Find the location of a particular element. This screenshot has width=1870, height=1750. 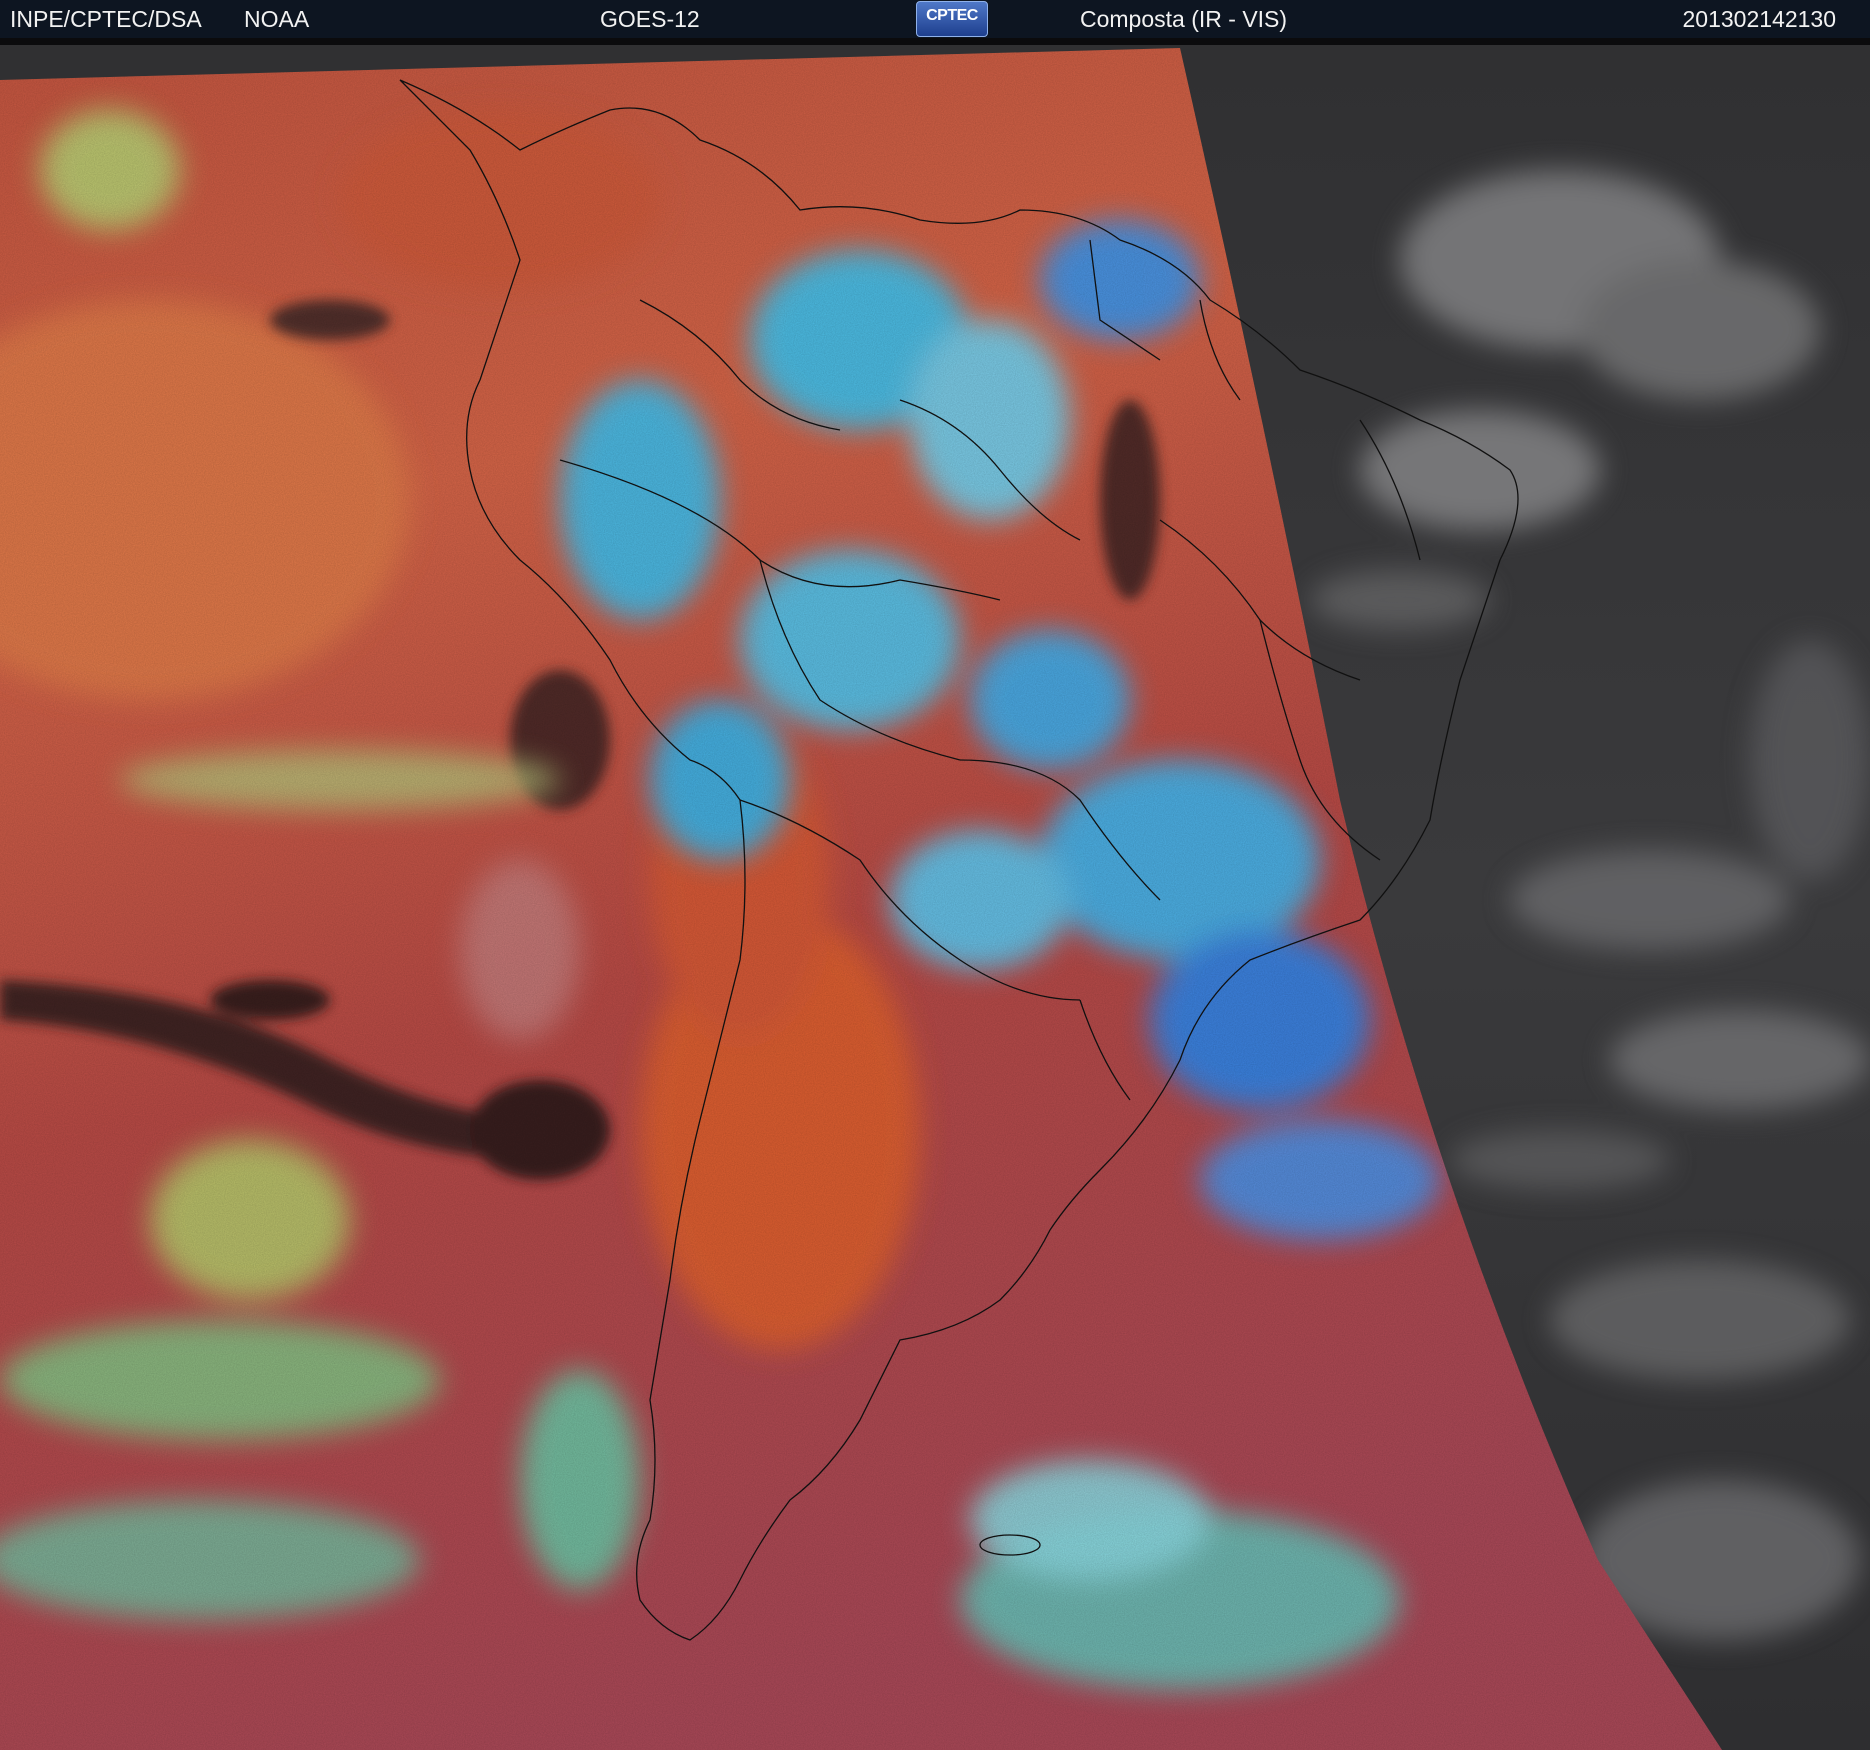

source-label: NOAA is located at coordinates (277, 19).